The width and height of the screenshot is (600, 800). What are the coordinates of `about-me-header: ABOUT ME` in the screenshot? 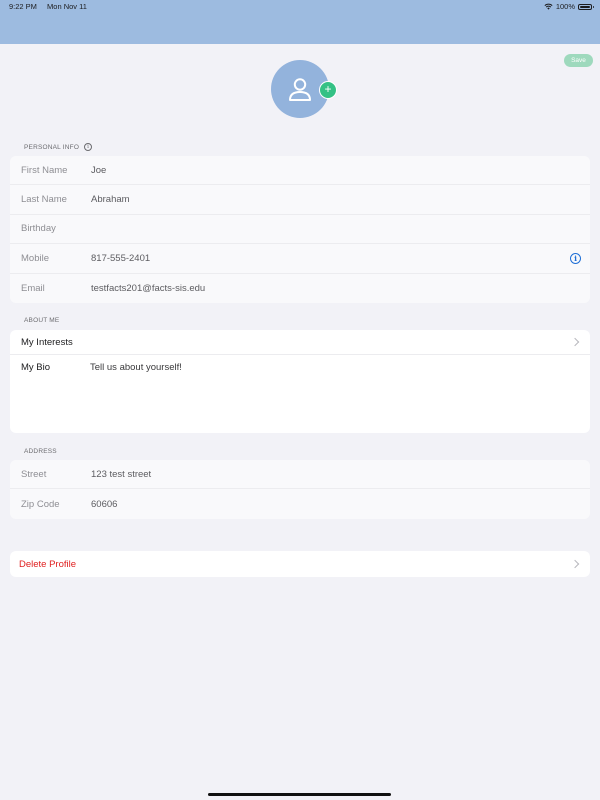 It's located at (41, 320).